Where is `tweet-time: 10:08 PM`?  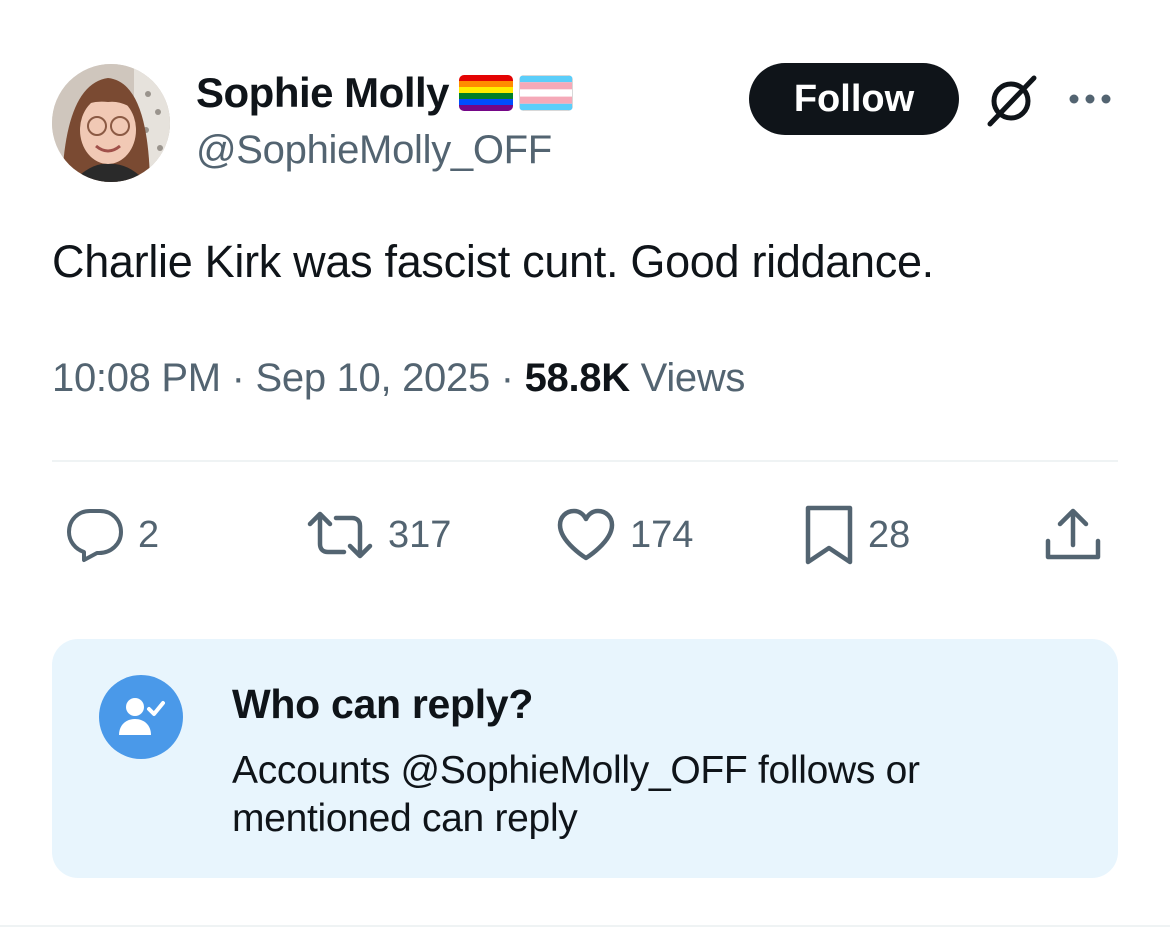
tweet-time: 10:08 PM is located at coordinates (136, 378).